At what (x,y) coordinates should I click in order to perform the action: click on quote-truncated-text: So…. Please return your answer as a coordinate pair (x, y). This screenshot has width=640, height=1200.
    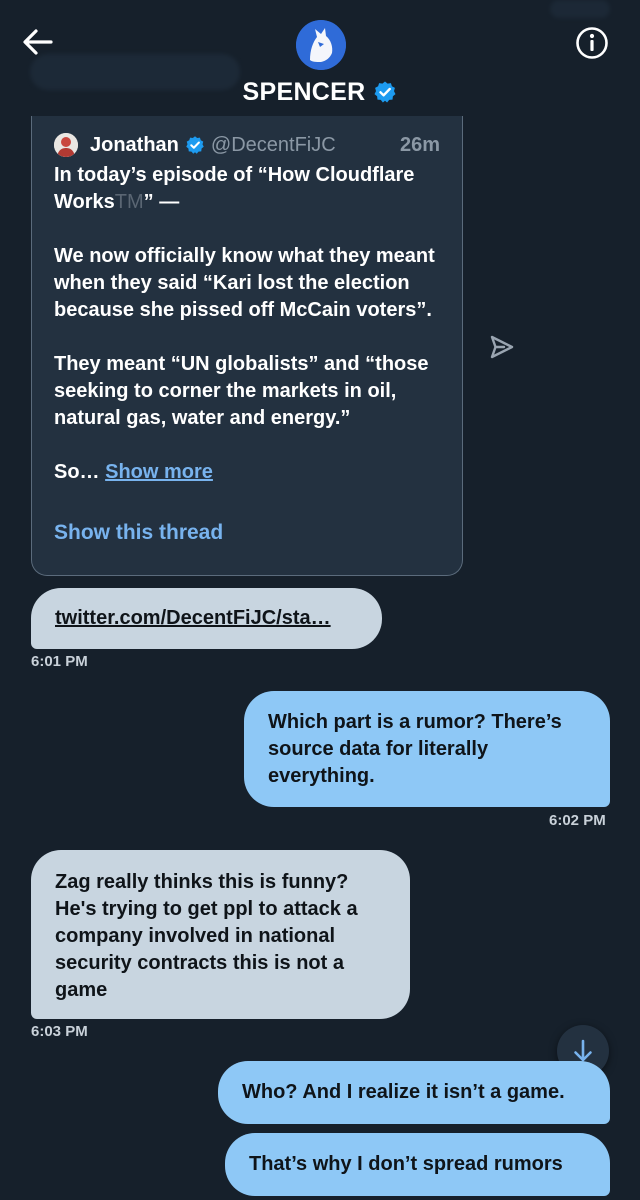
    Looking at the image, I should click on (80, 472).